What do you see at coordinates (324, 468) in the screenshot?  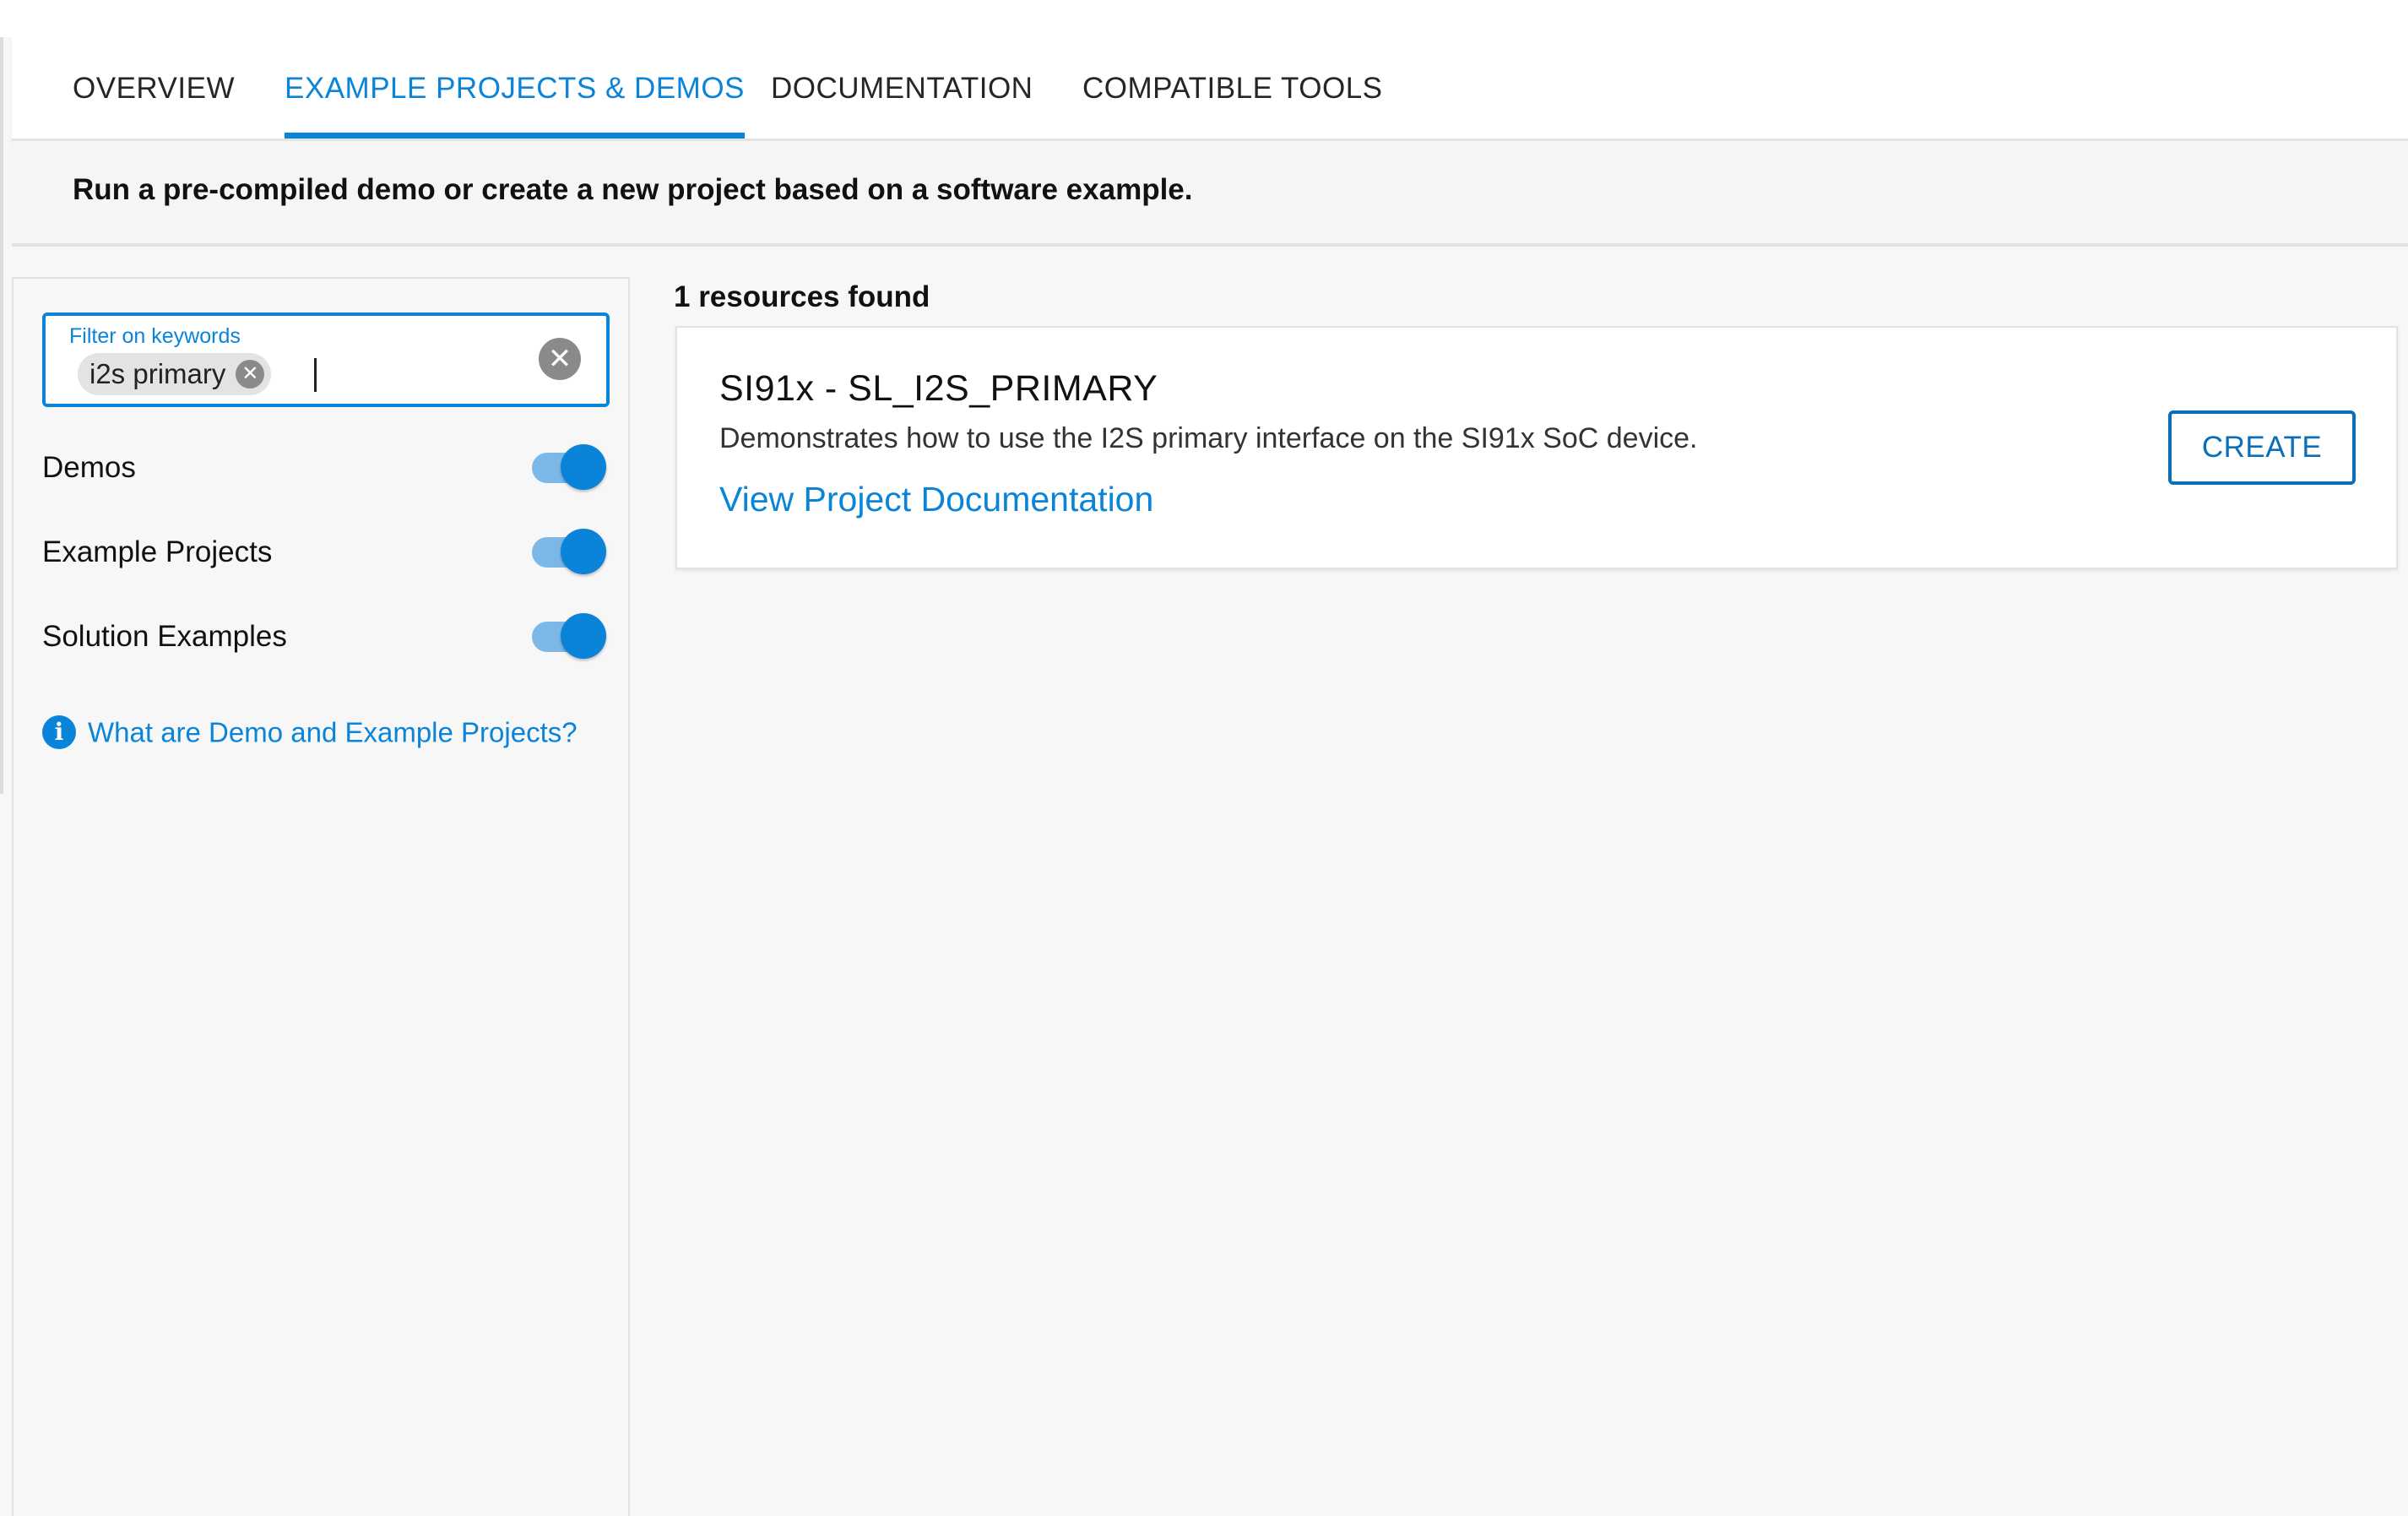 I see `toggle-row-demos: Demos` at bounding box center [324, 468].